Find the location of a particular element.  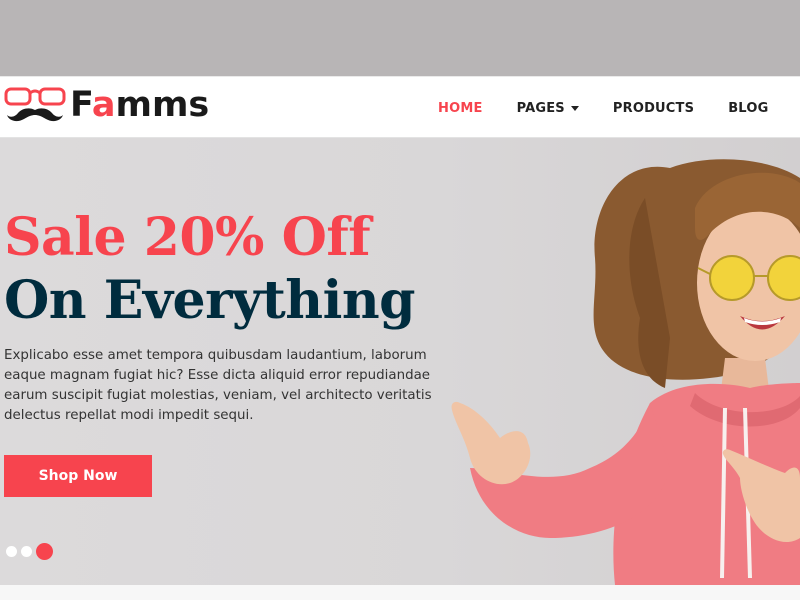

nav-blog: BLOG is located at coordinates (748, 108).